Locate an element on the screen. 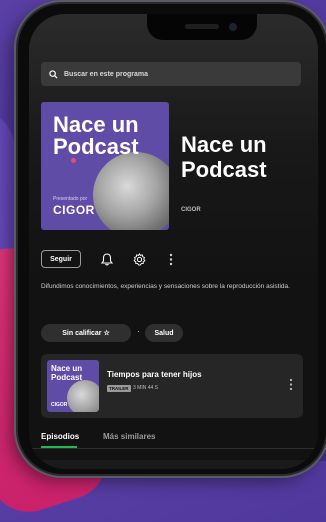 The height and width of the screenshot is (522, 326). active-tab-indicator is located at coordinates (59, 447).